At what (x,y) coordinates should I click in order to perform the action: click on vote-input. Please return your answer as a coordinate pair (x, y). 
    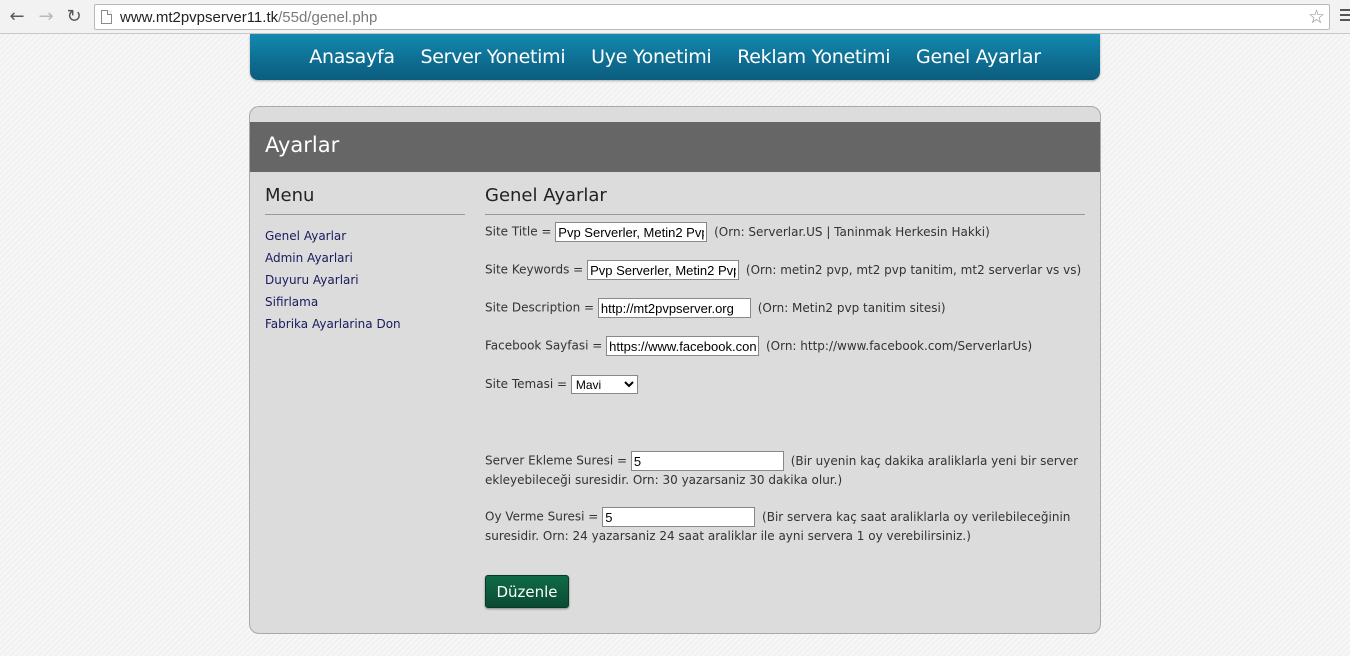
    Looking at the image, I should click on (679, 517).